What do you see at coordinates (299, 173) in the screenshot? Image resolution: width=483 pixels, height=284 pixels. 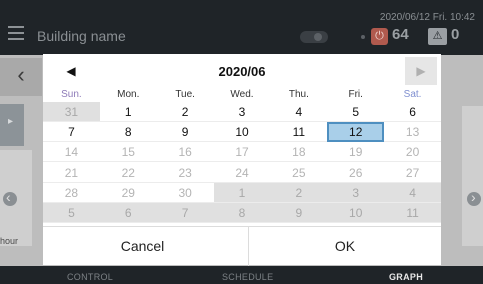 I see `date-cell-disabled: 25` at bounding box center [299, 173].